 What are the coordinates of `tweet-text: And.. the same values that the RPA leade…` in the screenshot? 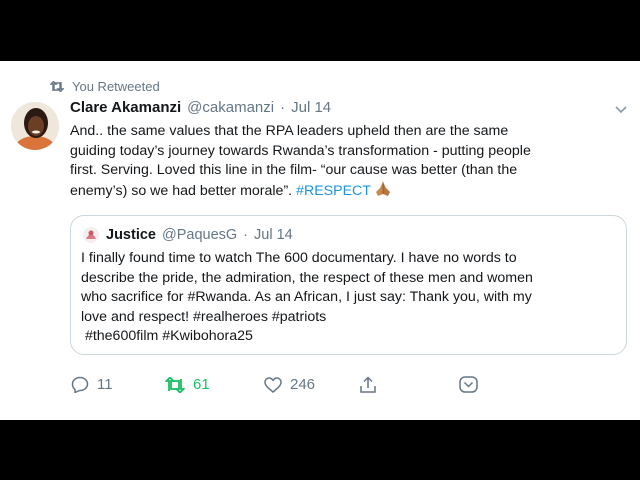 It's located at (350, 161).